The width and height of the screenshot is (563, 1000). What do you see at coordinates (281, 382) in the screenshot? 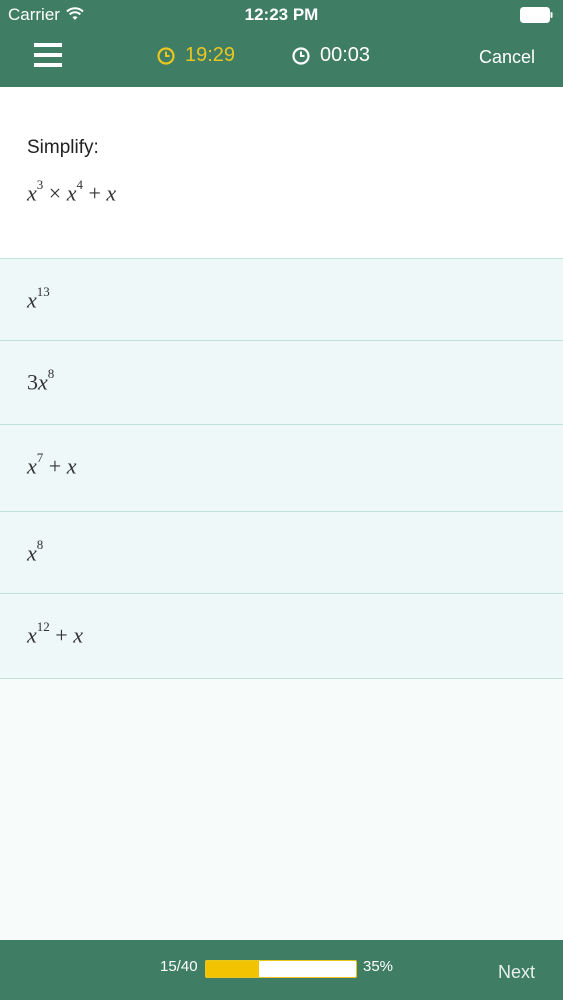
I see `answer-option-2: 3x8` at bounding box center [281, 382].